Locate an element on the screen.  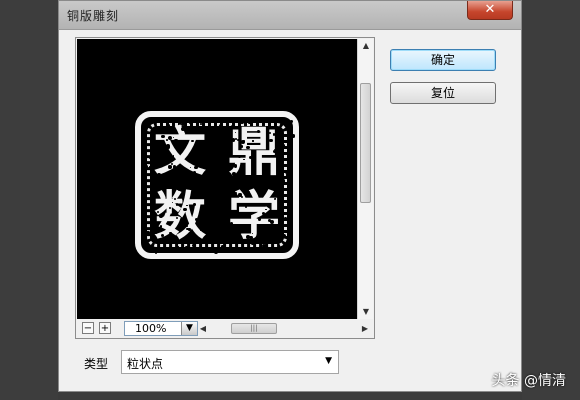
scroll-right-icon: ▶ is located at coordinates (365, 329).